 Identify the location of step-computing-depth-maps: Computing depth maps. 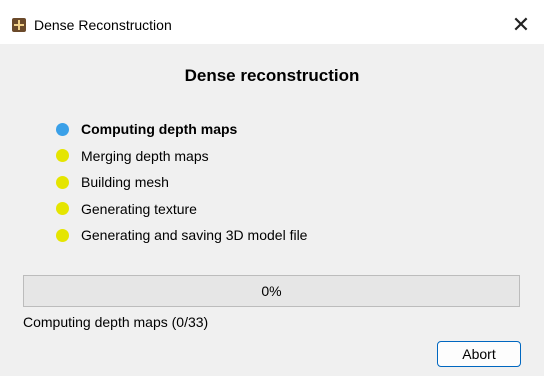
(181, 129).